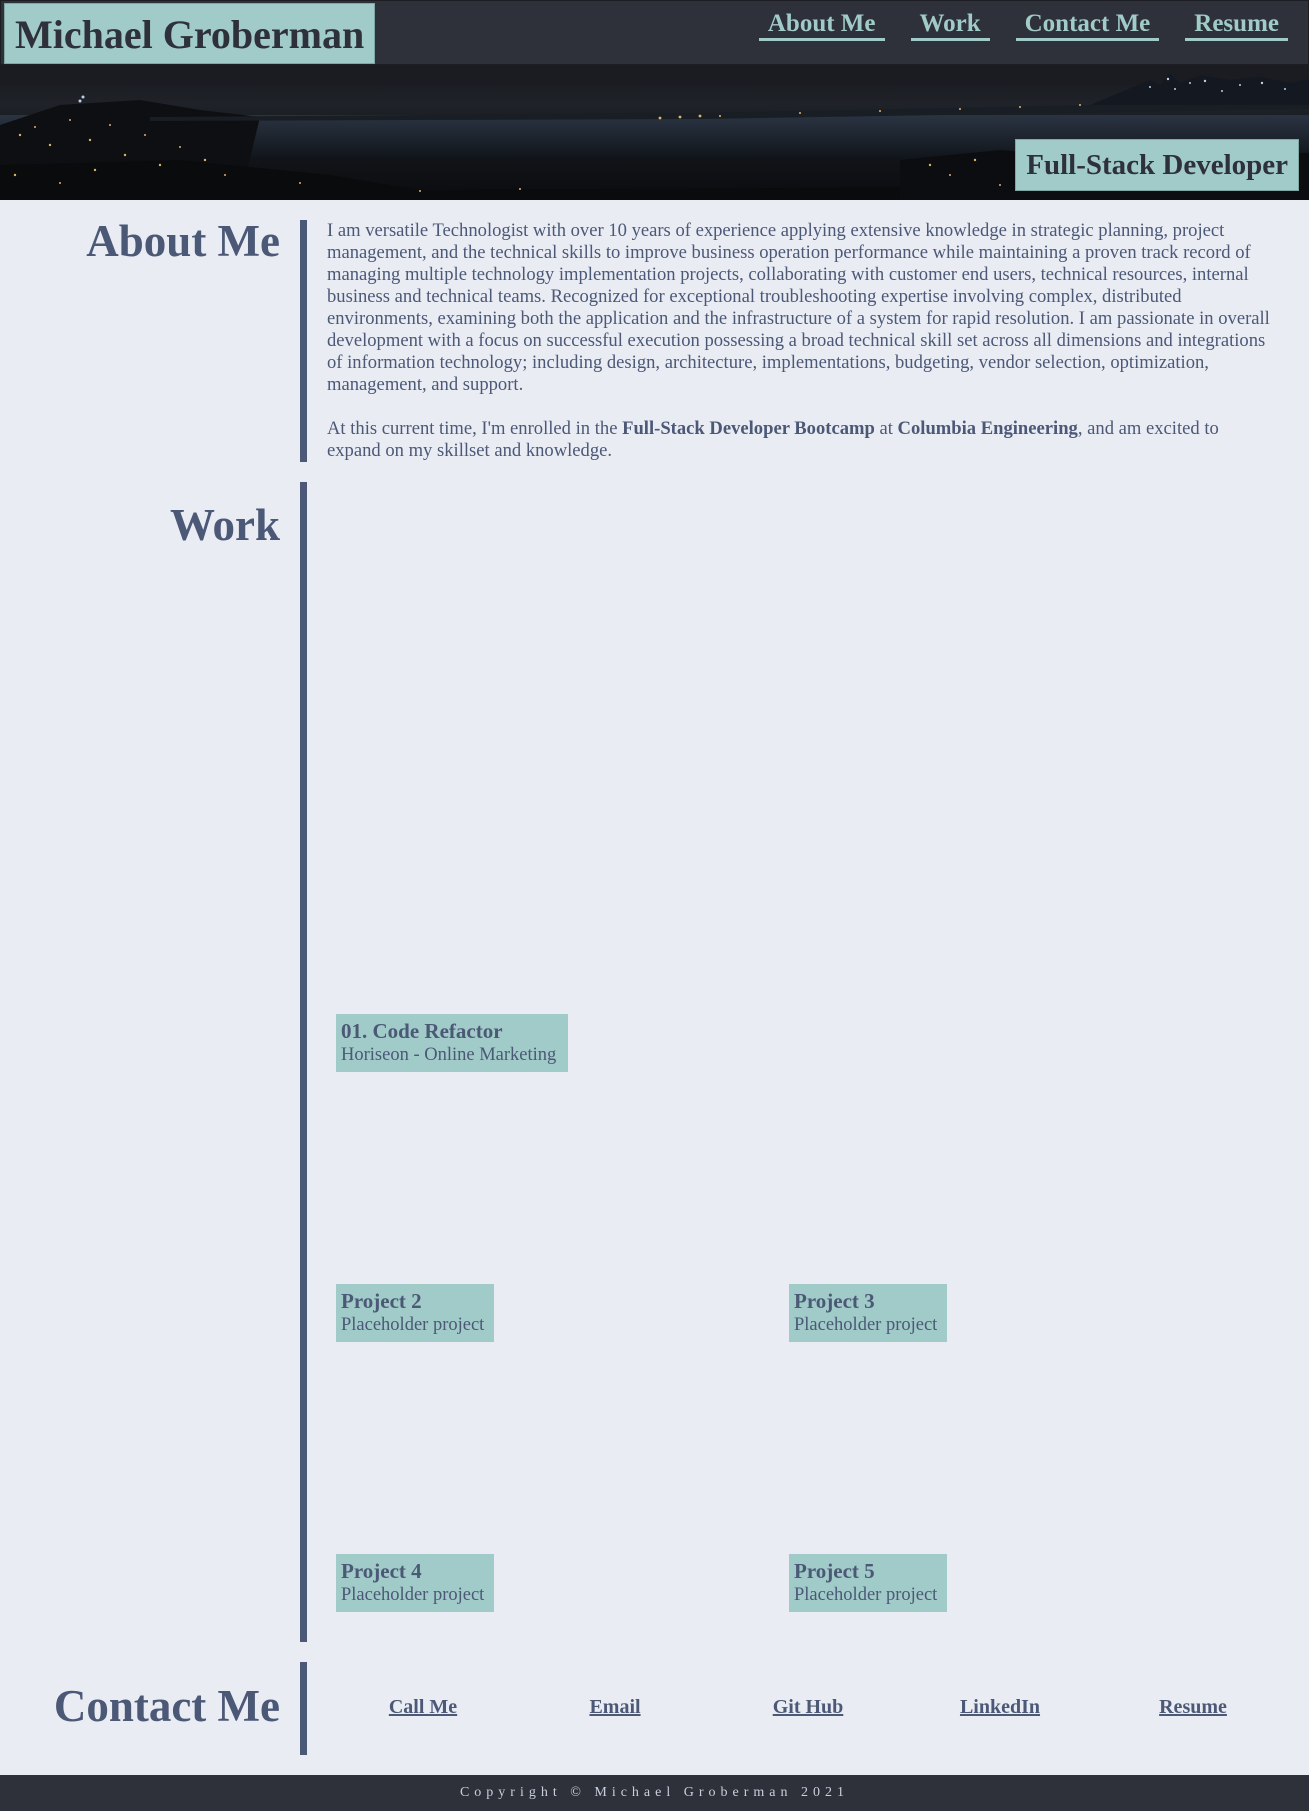 This screenshot has height=1811, width=1309. I want to click on nav-contact-me: Contact Me, so click(1087, 21).